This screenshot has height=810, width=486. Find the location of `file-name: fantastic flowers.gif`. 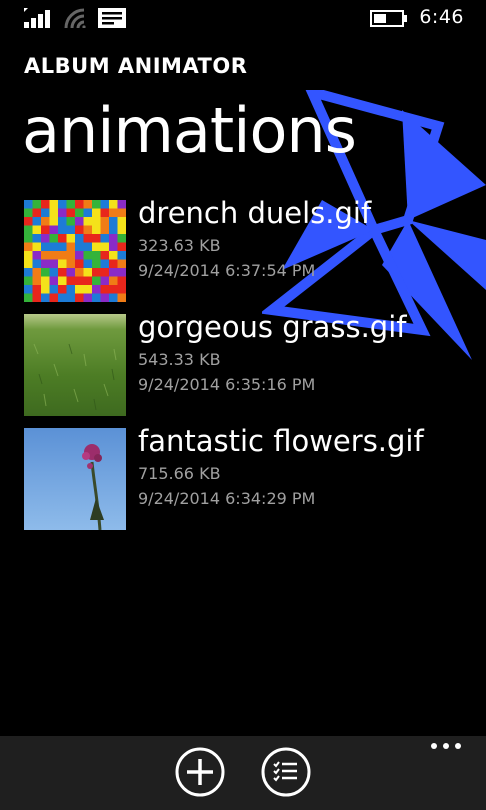

file-name: fantastic flowers.gif is located at coordinates (281, 441).